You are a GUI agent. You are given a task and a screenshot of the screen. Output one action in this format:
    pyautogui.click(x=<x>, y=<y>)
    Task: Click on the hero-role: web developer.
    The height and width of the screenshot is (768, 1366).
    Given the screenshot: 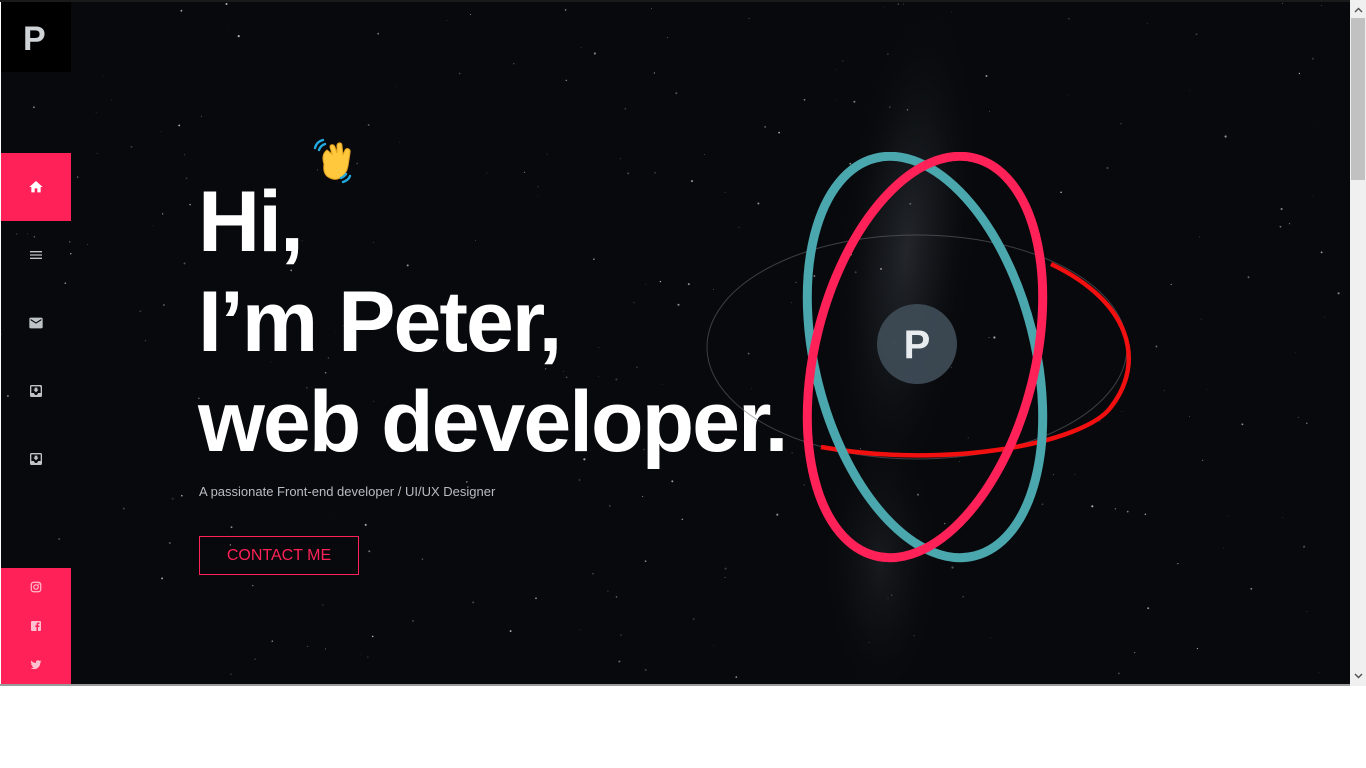 What is the action you would take?
    pyautogui.click(x=493, y=422)
    